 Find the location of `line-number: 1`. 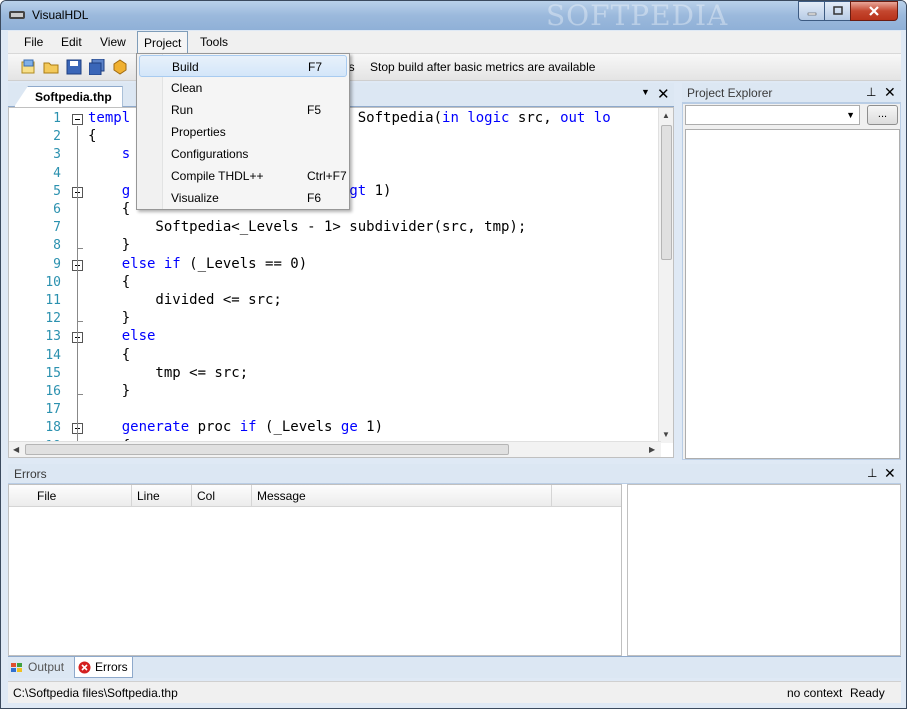

line-number: 1 is located at coordinates (57, 118).